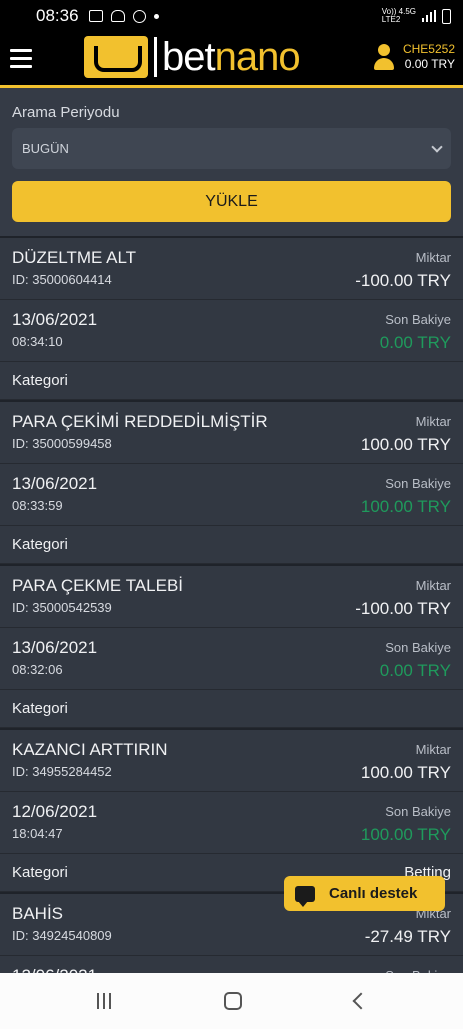 Image resolution: width=463 pixels, height=1029 pixels. I want to click on transaction-time: 08:34:10, so click(37, 341).